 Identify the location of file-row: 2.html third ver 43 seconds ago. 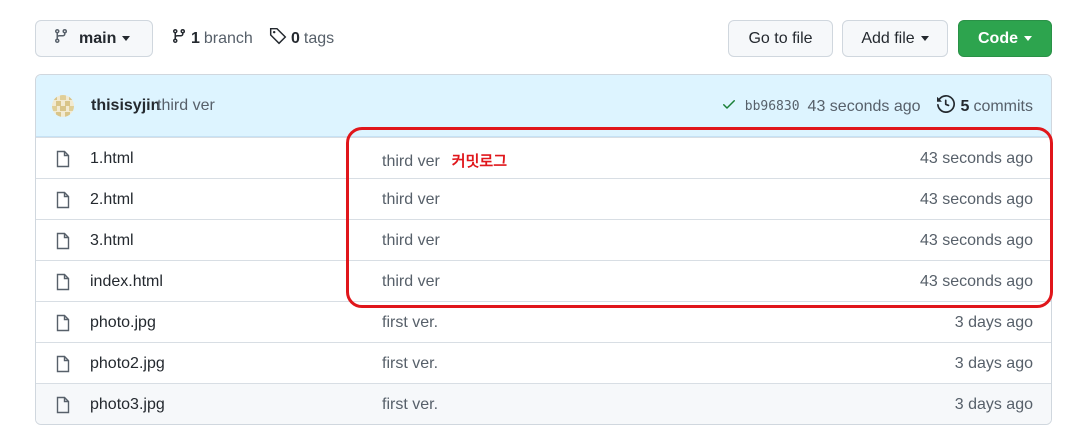
(543, 198).